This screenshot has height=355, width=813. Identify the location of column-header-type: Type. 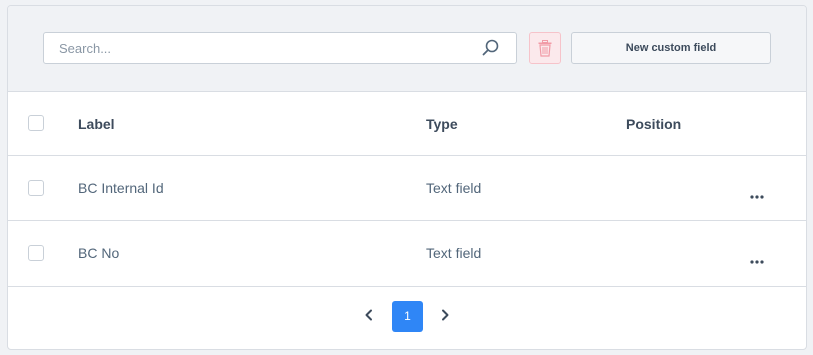
(442, 124).